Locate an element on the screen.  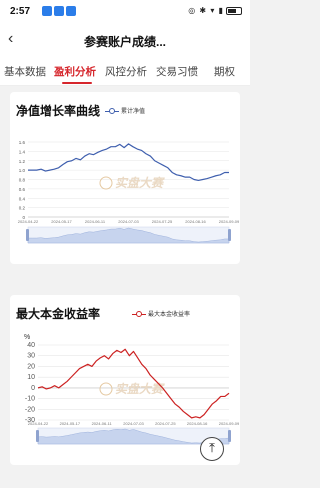
status-time: 2:57 is located at coordinates (20, 11).